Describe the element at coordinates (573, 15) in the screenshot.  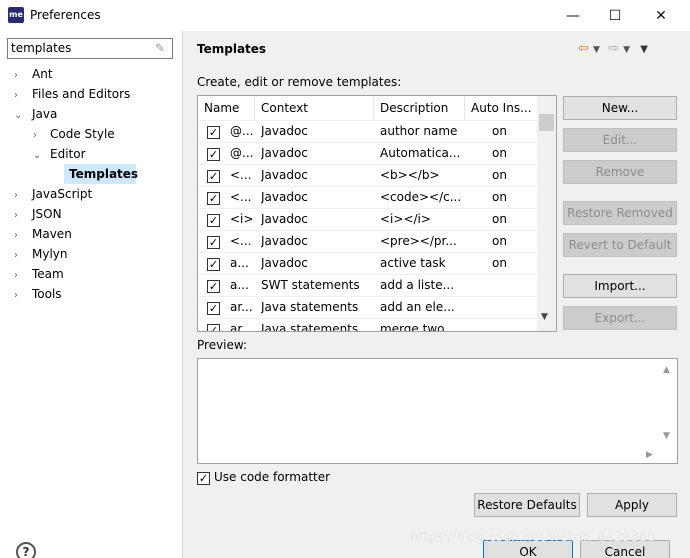
I see `minimize-button: —` at that location.